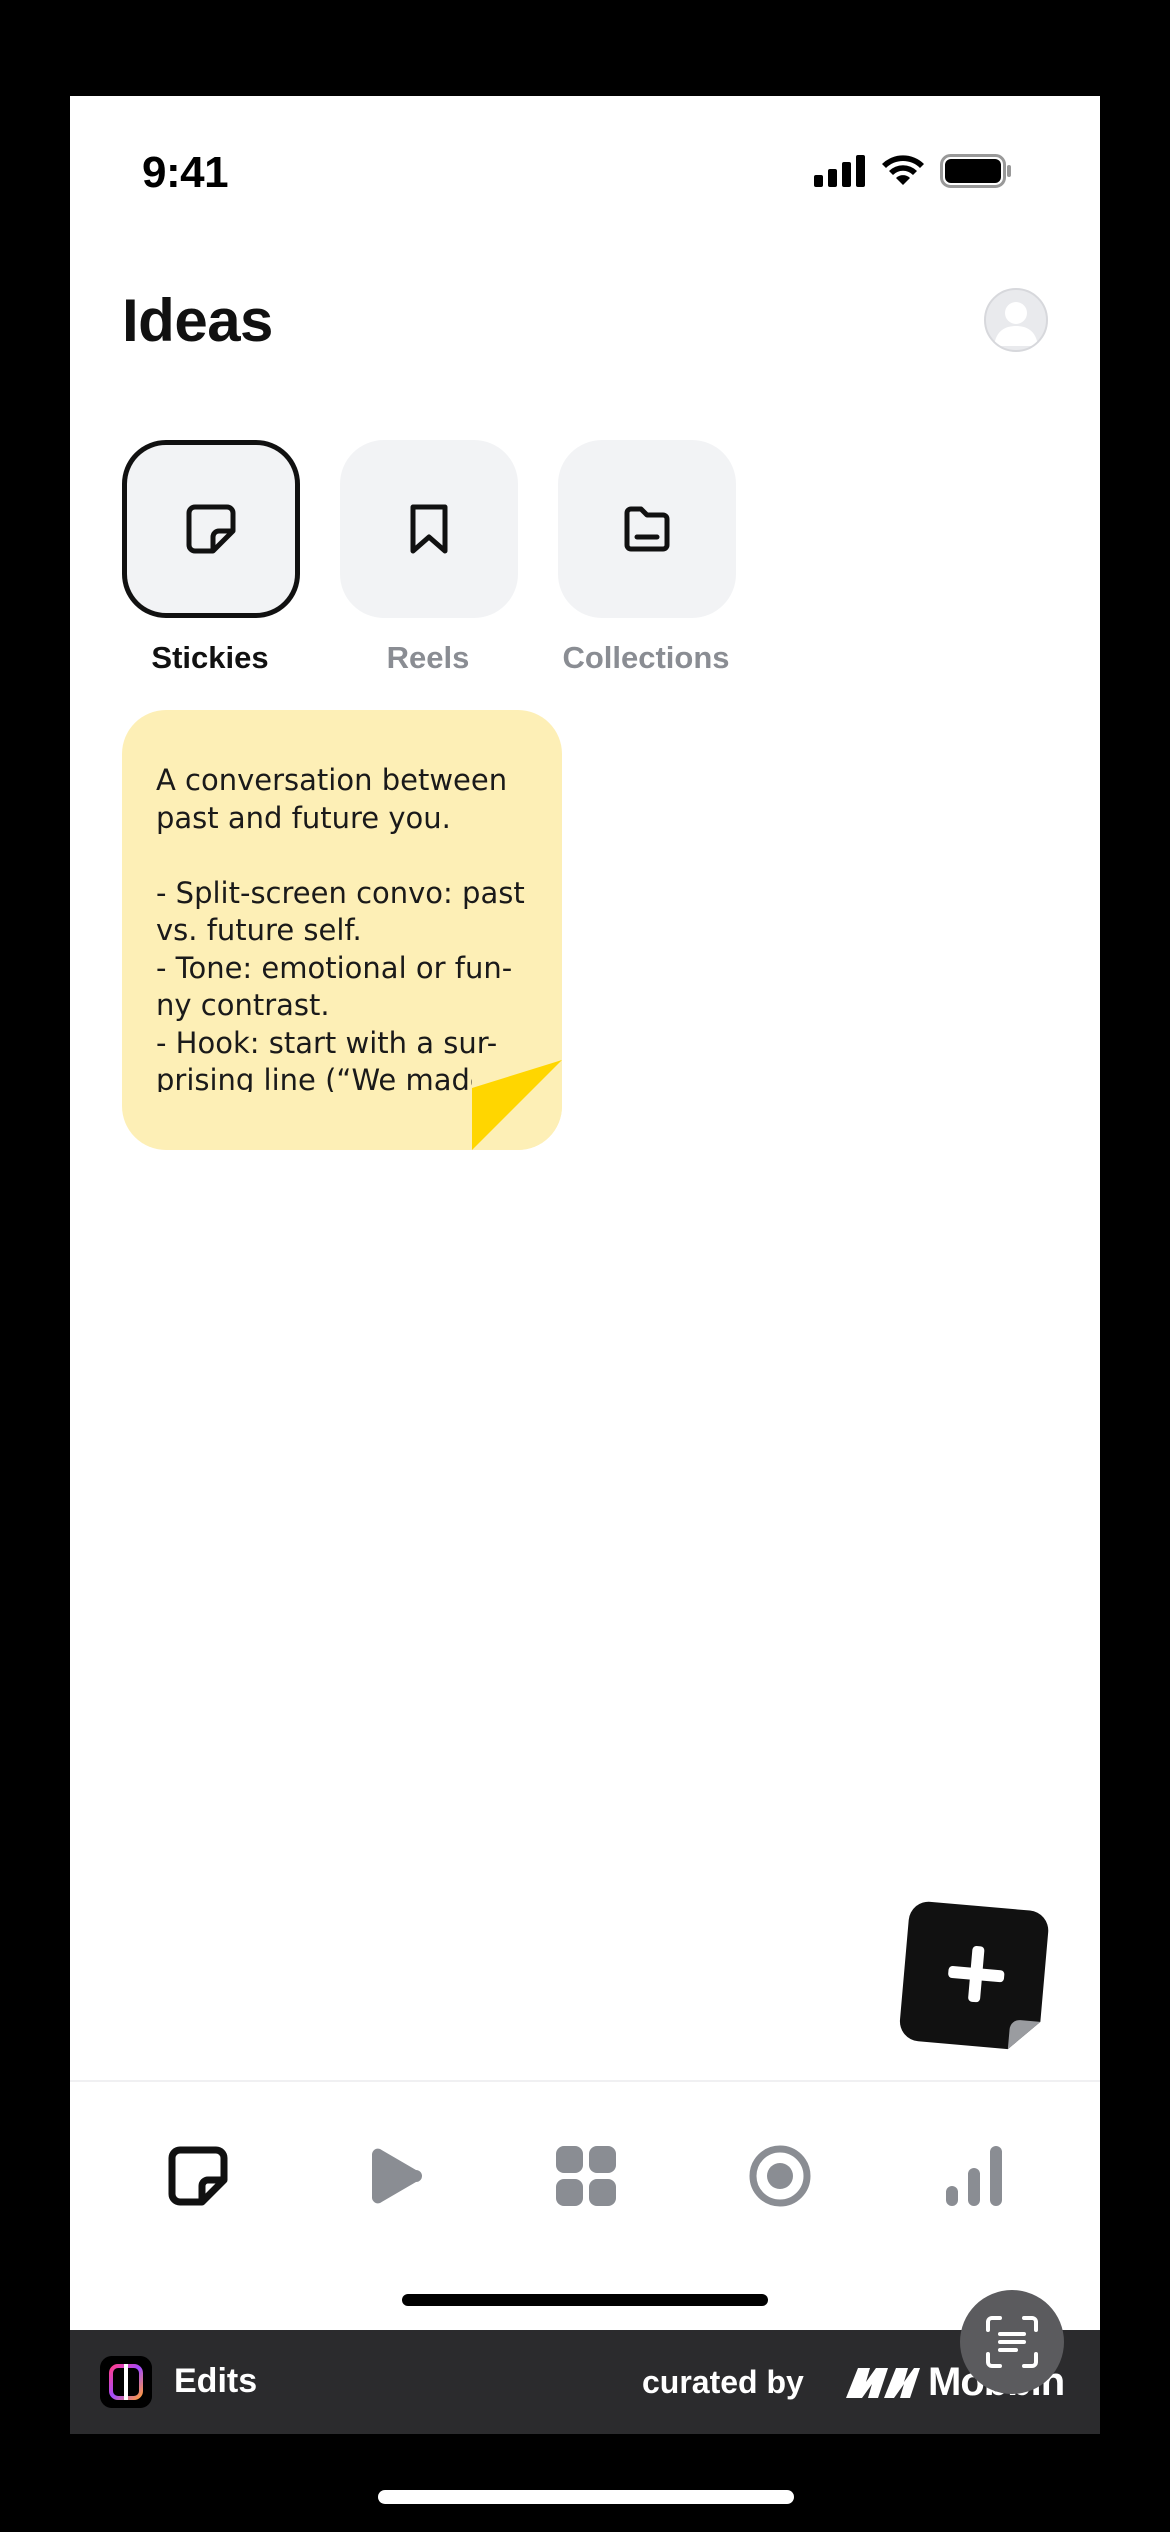  Describe the element at coordinates (883, 2383) in the screenshot. I see `mobbin-logo-icon` at that location.